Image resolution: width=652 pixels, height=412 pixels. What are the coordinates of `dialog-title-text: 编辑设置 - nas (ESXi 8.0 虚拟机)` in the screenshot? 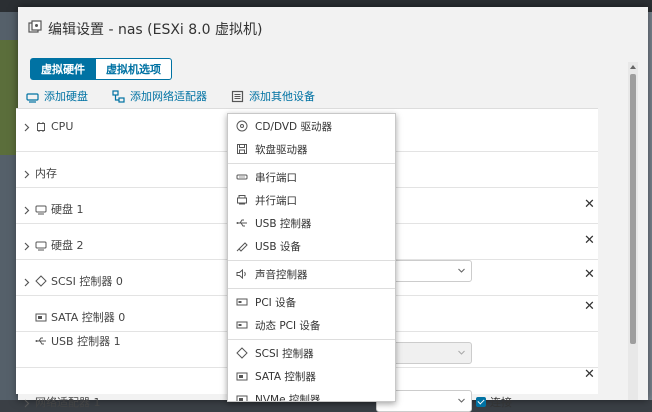 It's located at (155, 30).